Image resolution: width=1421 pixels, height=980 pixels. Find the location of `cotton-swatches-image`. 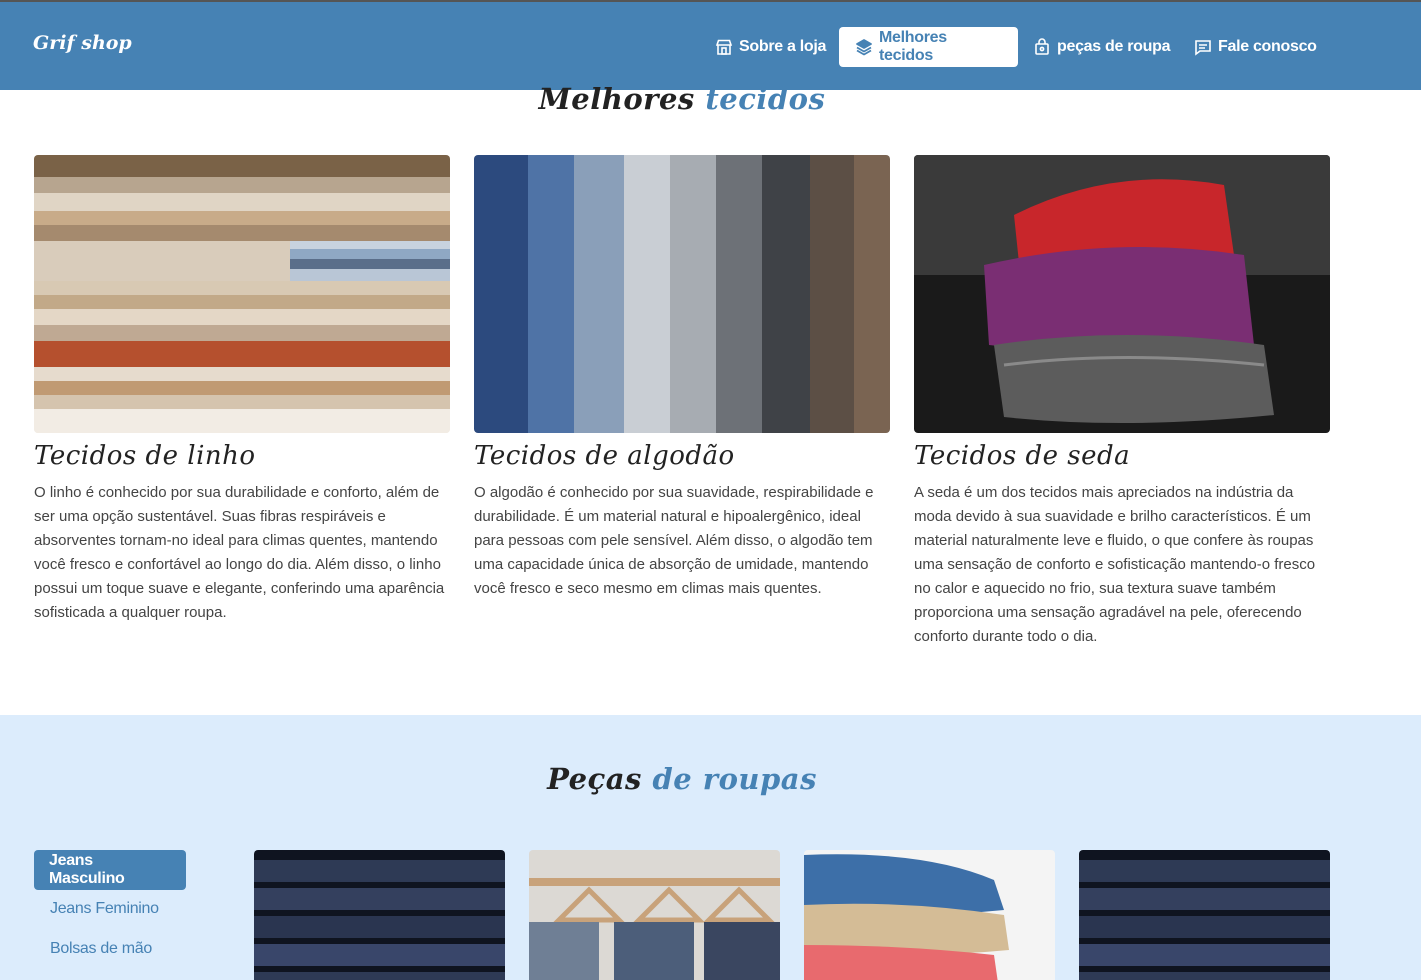

cotton-swatches-image is located at coordinates (682, 294).